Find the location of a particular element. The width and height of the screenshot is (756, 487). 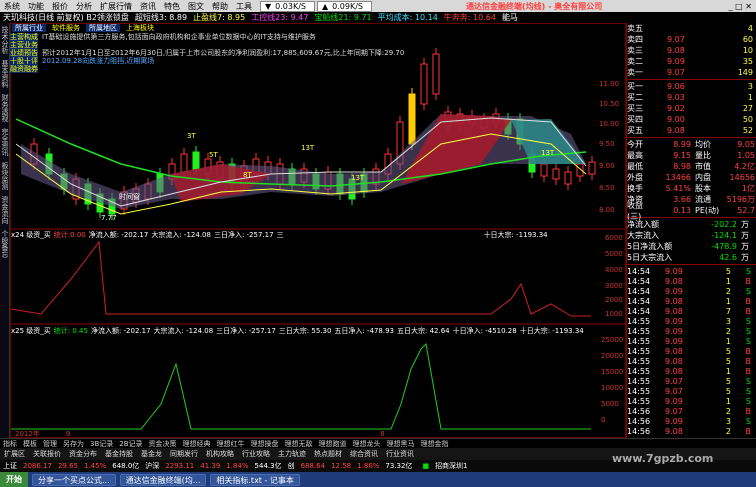

sz-label: 沪深 is located at coordinates (152, 466).